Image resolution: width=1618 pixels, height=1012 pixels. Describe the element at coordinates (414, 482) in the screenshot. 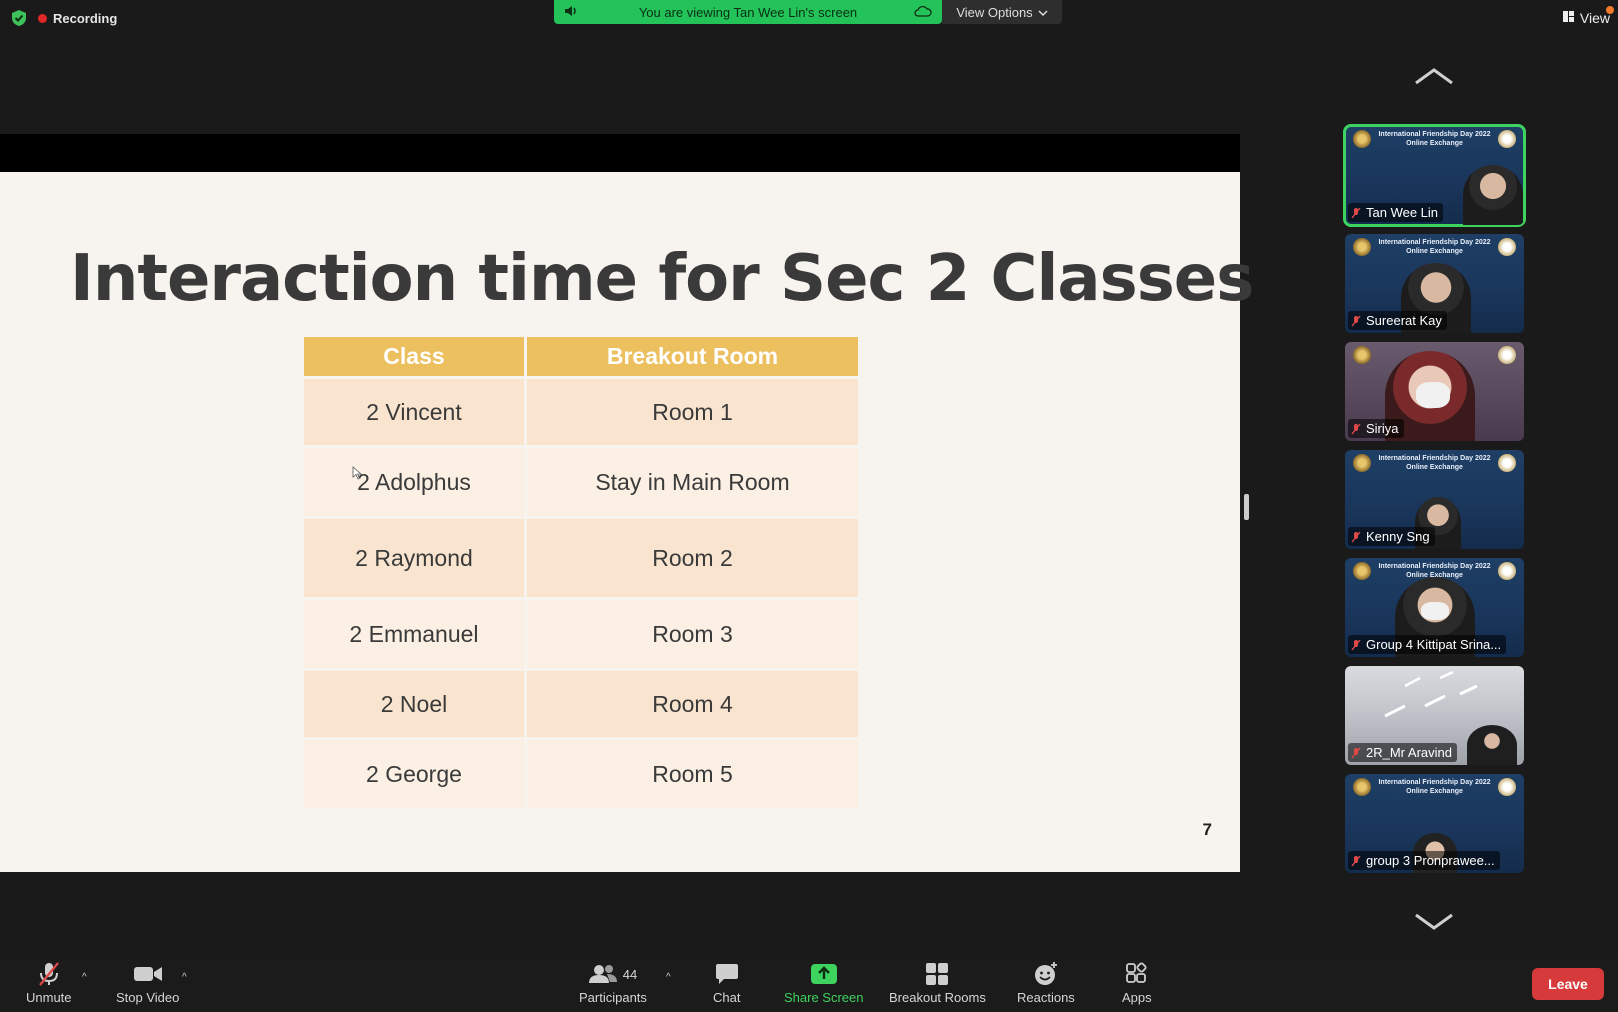

I see `cell-class: 2 Adolphus` at that location.